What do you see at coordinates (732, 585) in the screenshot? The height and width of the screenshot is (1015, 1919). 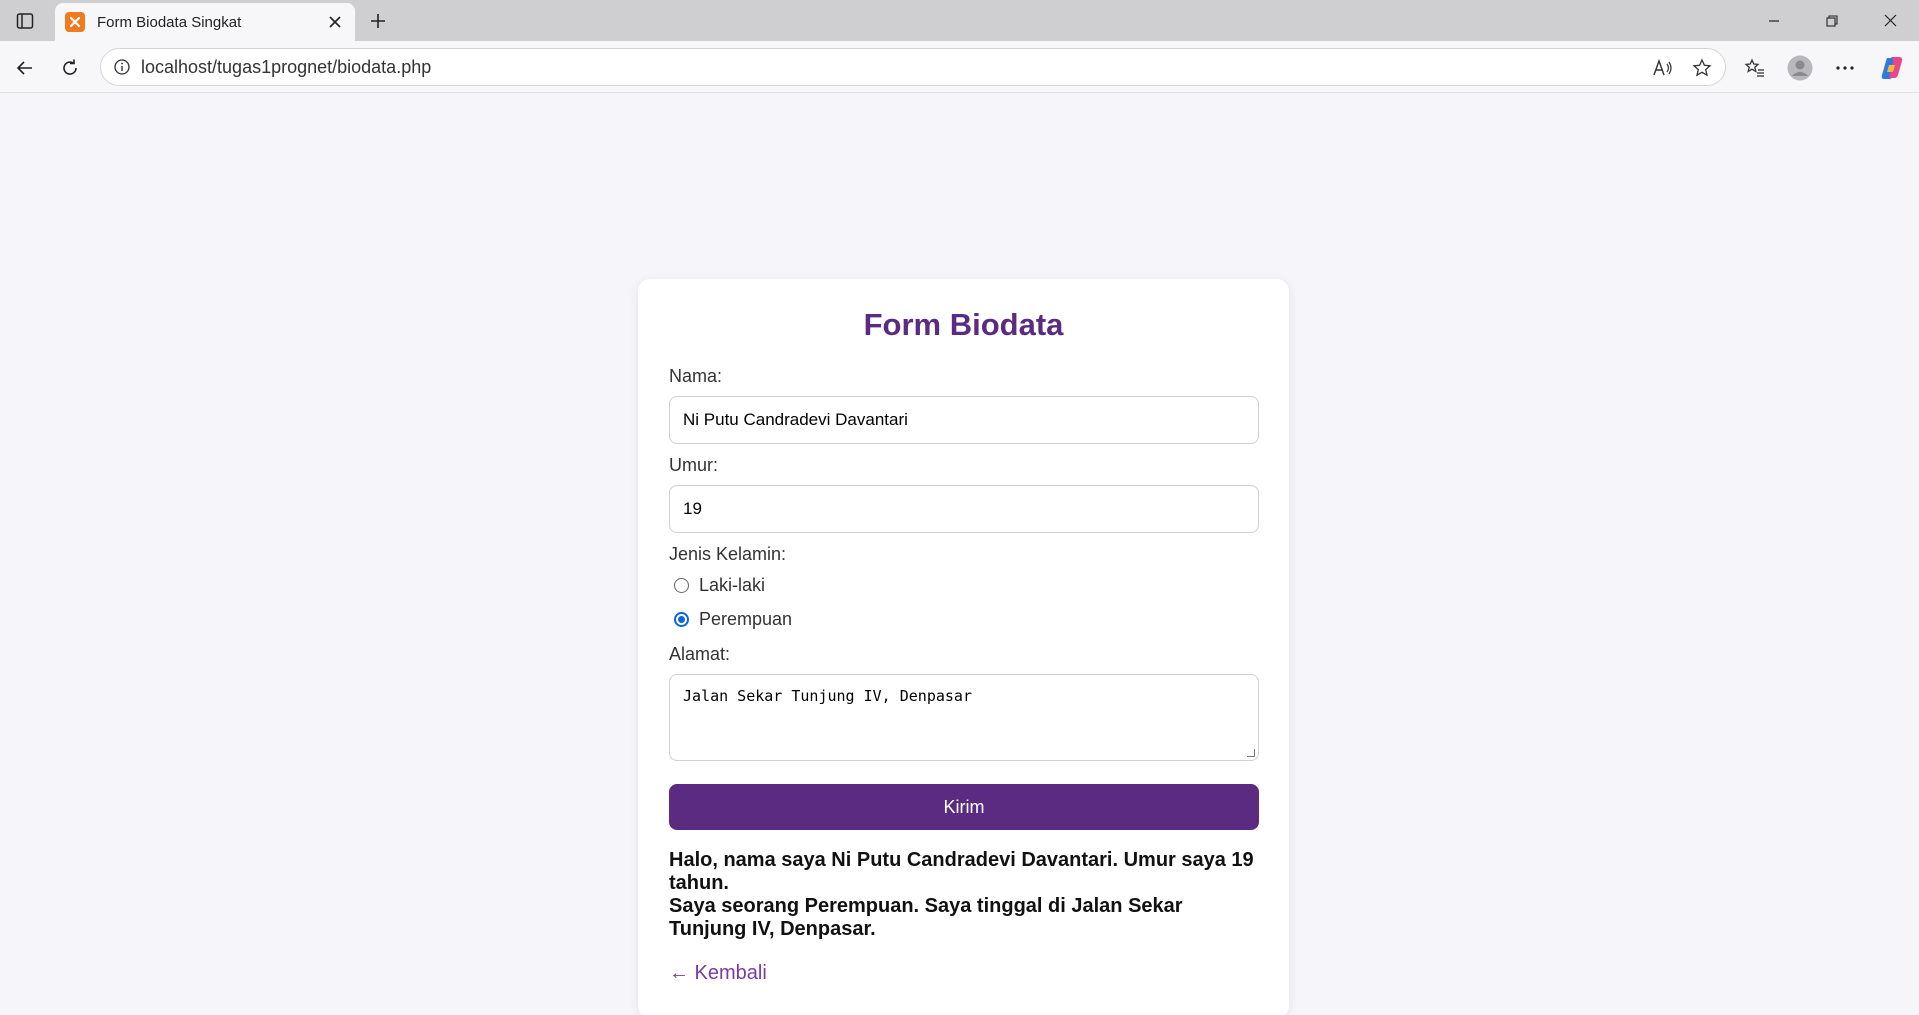 I see `radio-label-laki-laki: Laki-laki` at bounding box center [732, 585].